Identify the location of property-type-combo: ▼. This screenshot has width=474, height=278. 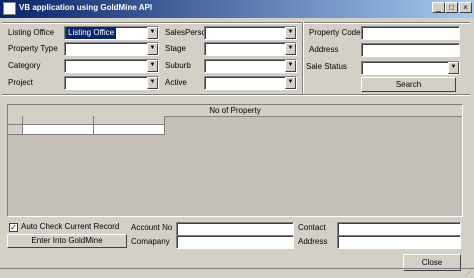
(111, 49).